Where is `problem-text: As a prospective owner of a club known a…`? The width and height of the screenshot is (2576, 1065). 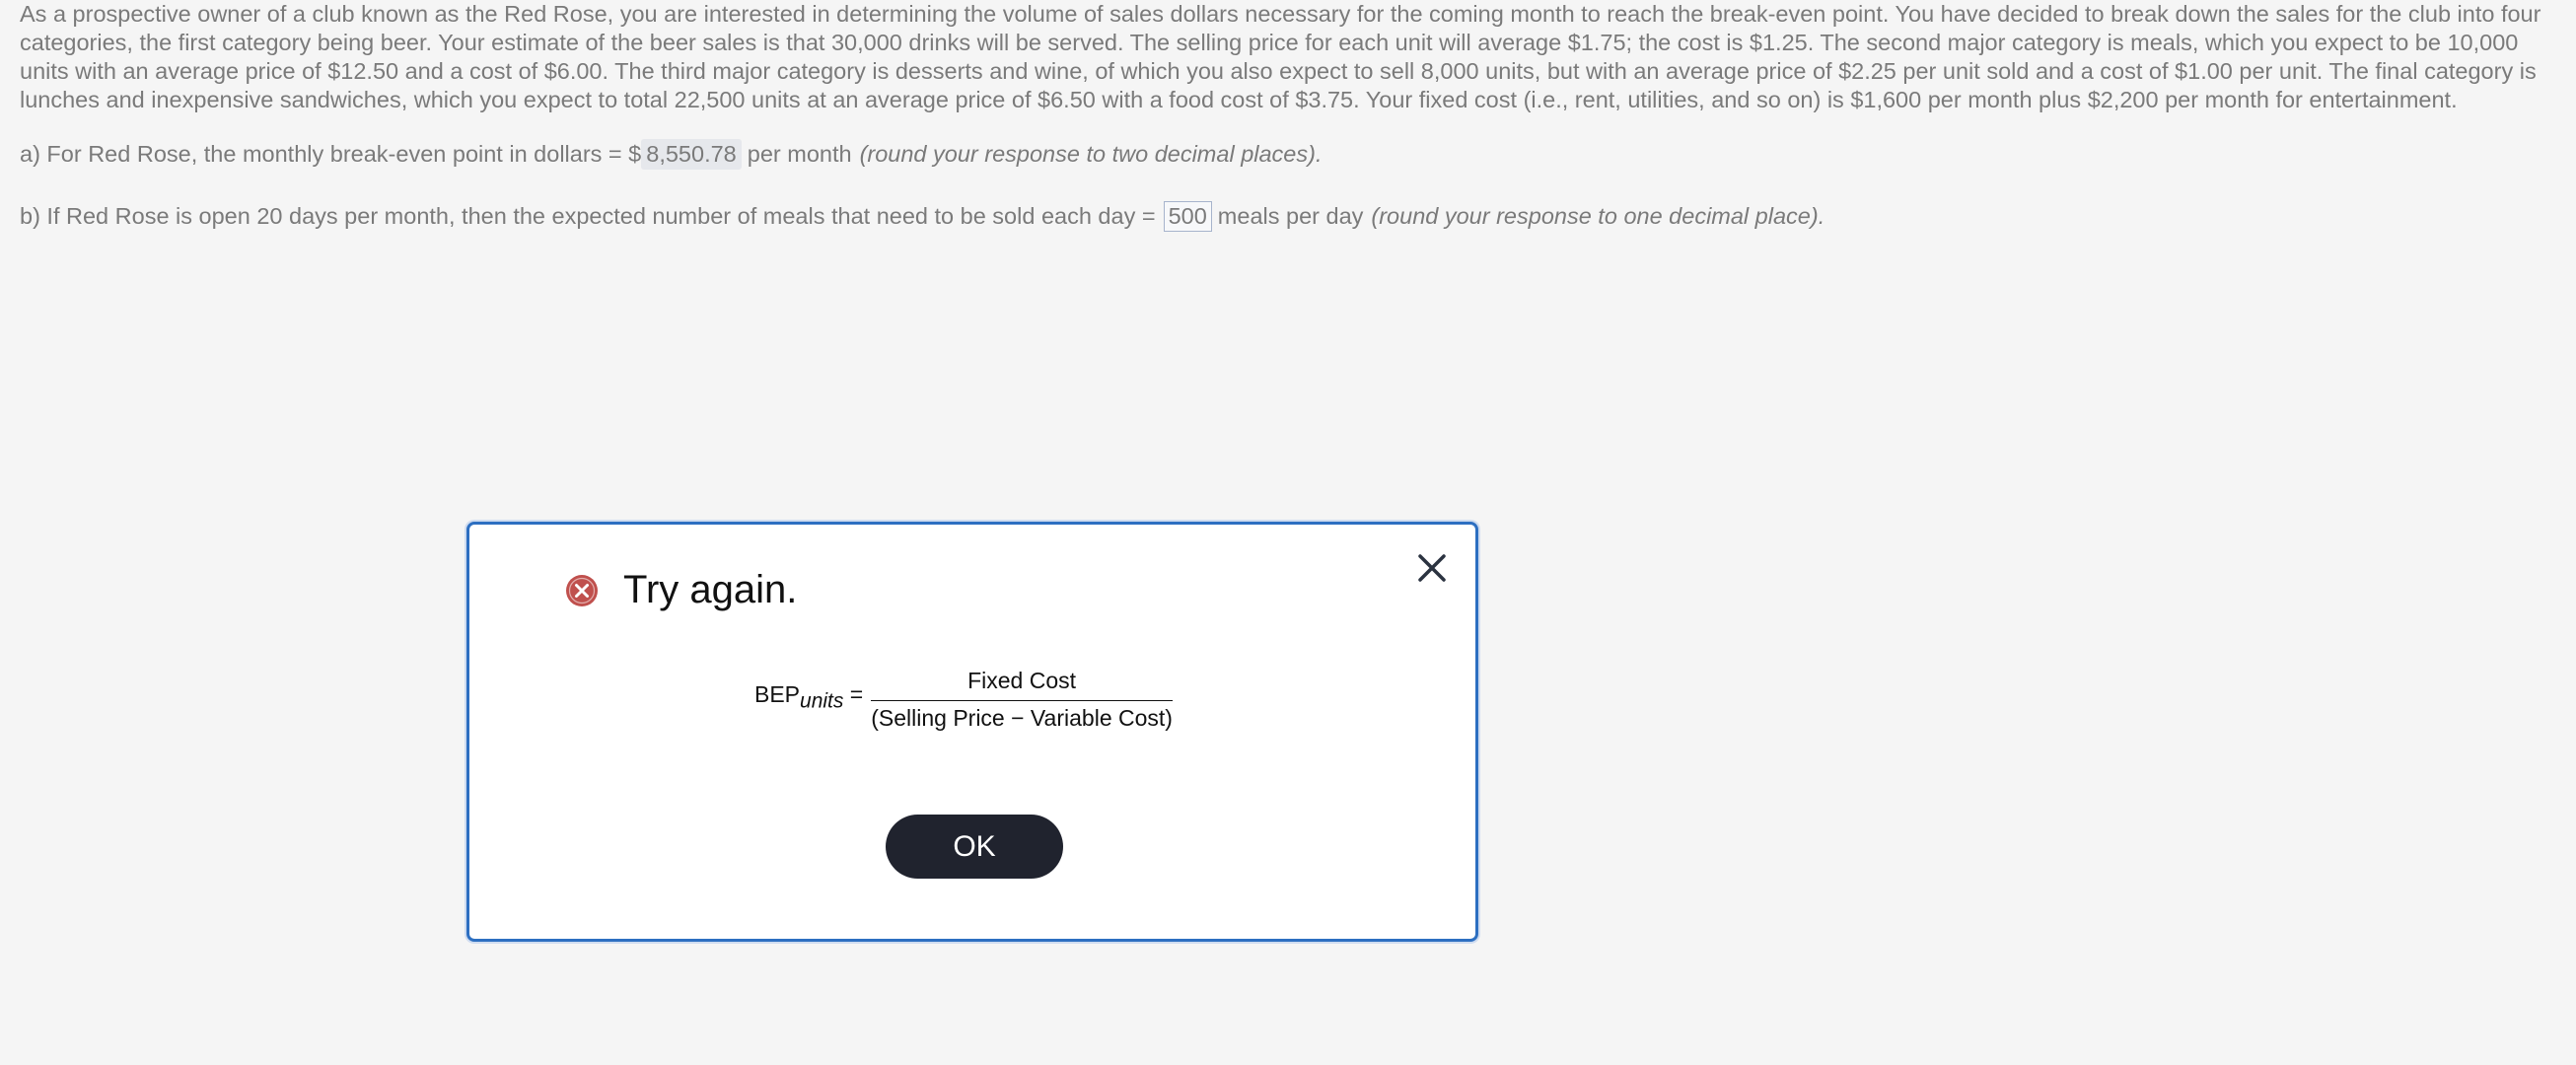
problem-text: As a prospective owner of a club known a… is located at coordinates (1280, 56).